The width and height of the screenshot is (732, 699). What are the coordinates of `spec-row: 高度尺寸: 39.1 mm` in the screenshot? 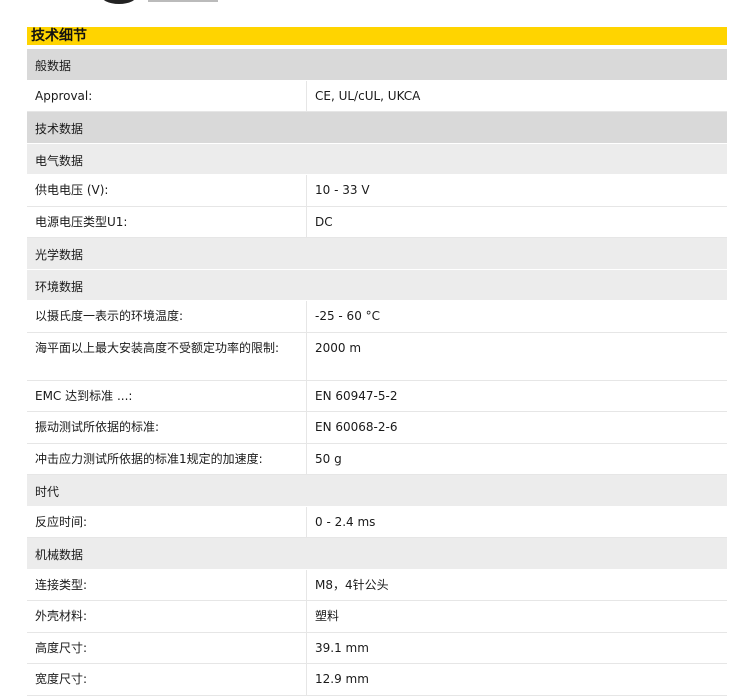 It's located at (377, 648).